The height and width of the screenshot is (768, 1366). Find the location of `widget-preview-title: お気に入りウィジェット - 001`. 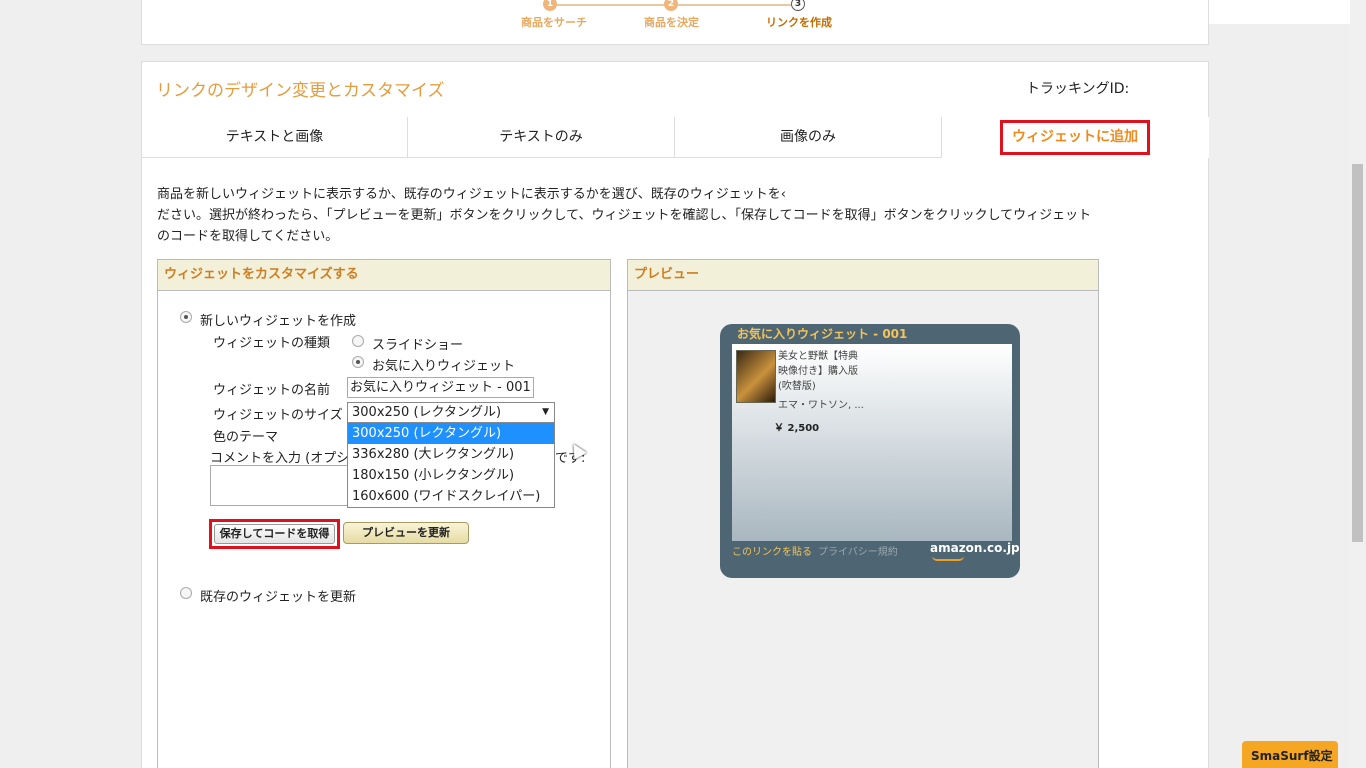

widget-preview-title: お気に入りウィジェット - 001 is located at coordinates (822, 334).